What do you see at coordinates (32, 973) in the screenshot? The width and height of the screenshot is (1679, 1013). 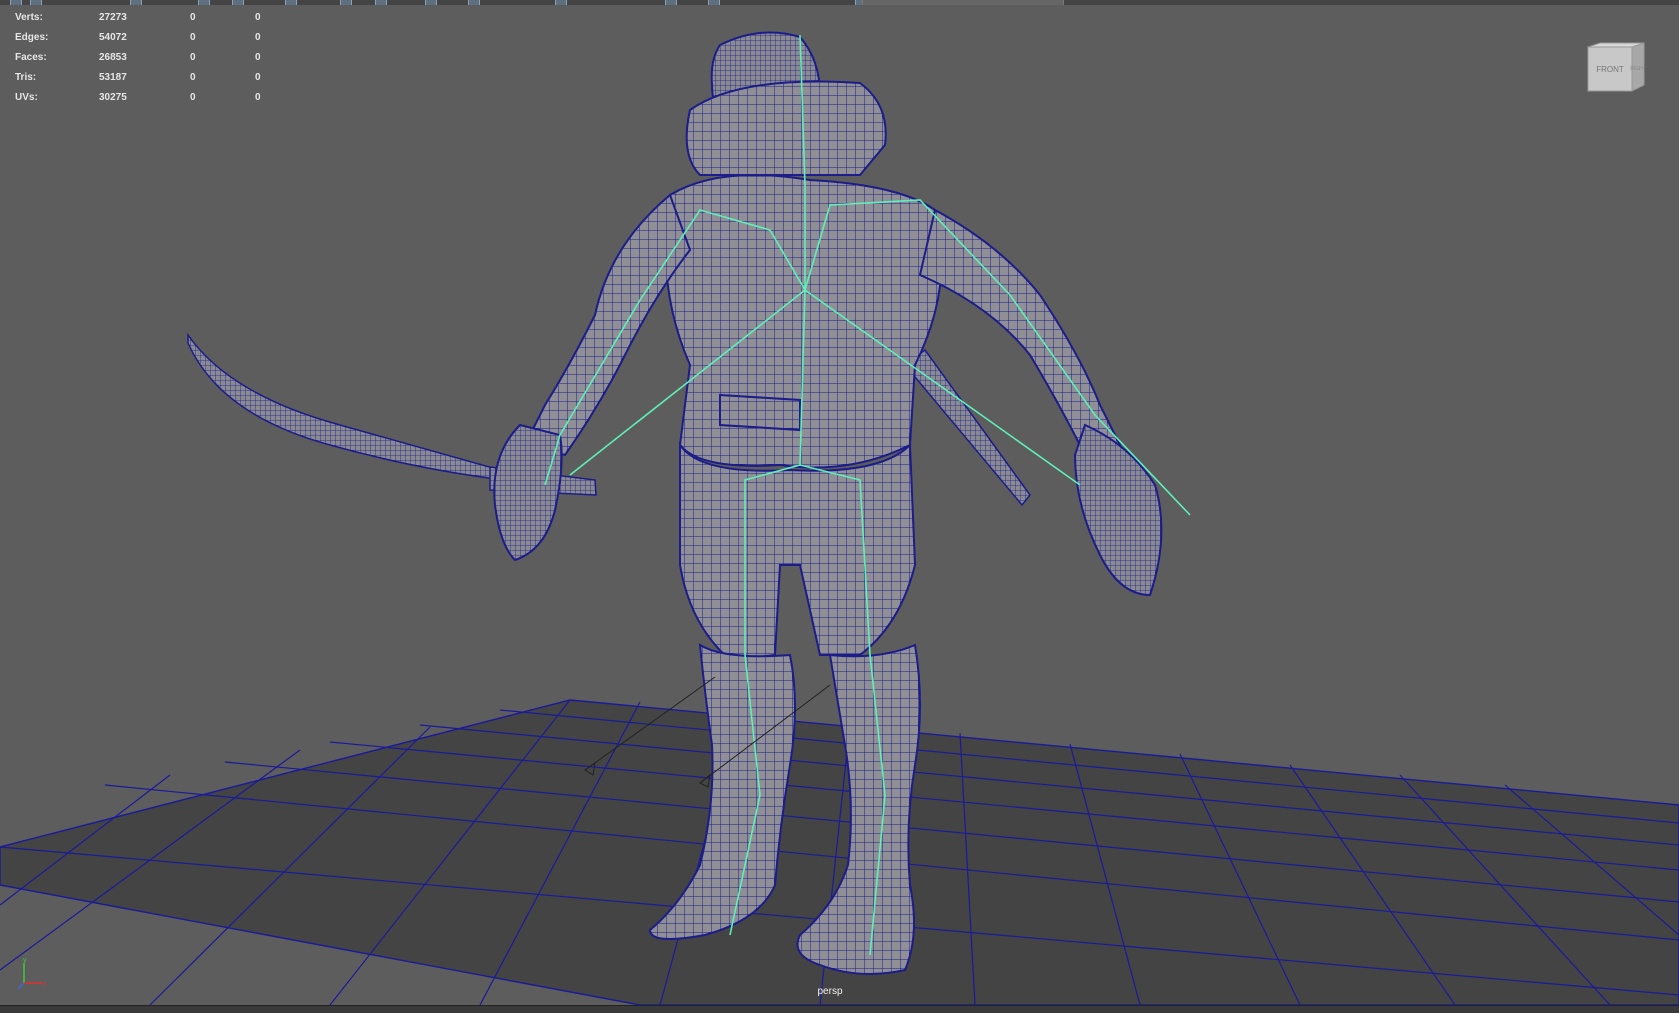 I see `axis-gizmo: y x` at bounding box center [32, 973].